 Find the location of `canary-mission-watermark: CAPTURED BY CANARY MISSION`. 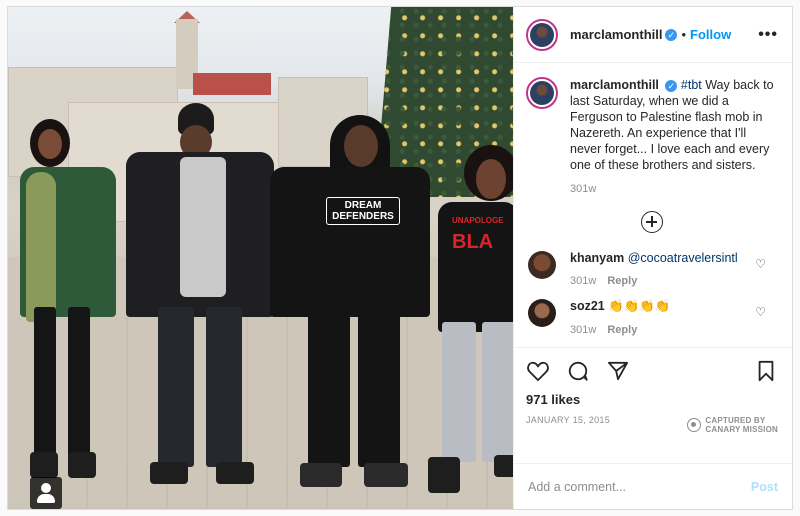

canary-mission-watermark: CAPTURED BY CANARY MISSION is located at coordinates (732, 425).